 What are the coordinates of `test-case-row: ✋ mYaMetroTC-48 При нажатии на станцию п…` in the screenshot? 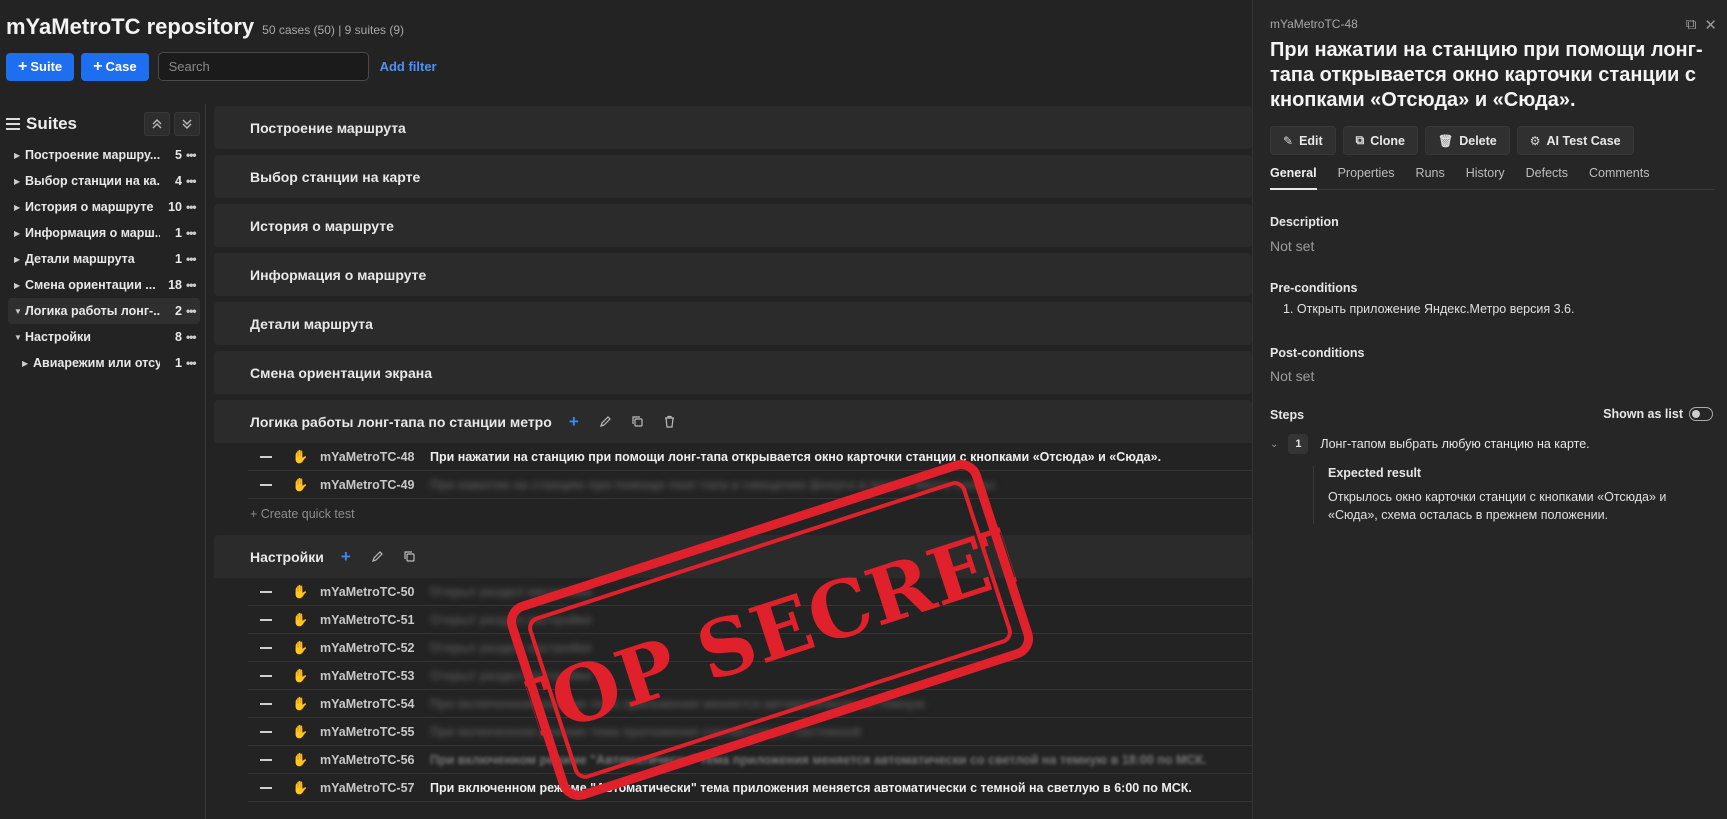 It's located at (750, 457).